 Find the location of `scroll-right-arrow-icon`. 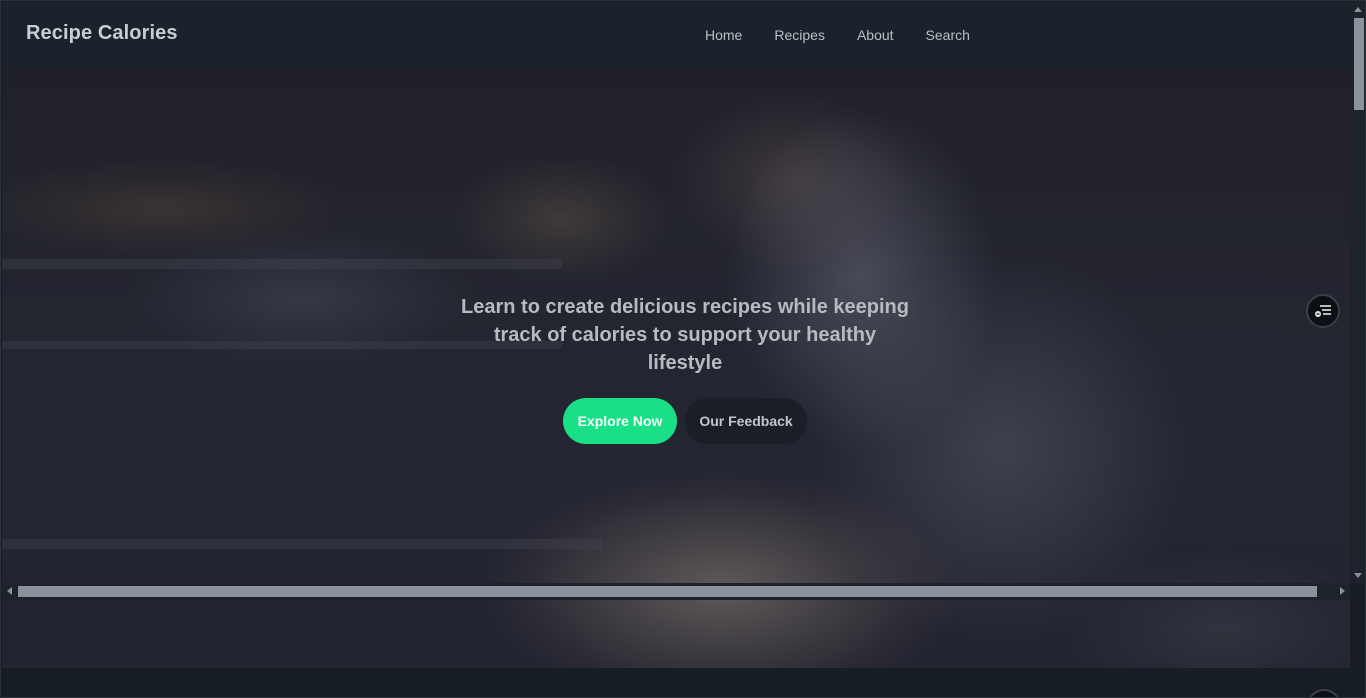

scroll-right-arrow-icon is located at coordinates (1342, 591).